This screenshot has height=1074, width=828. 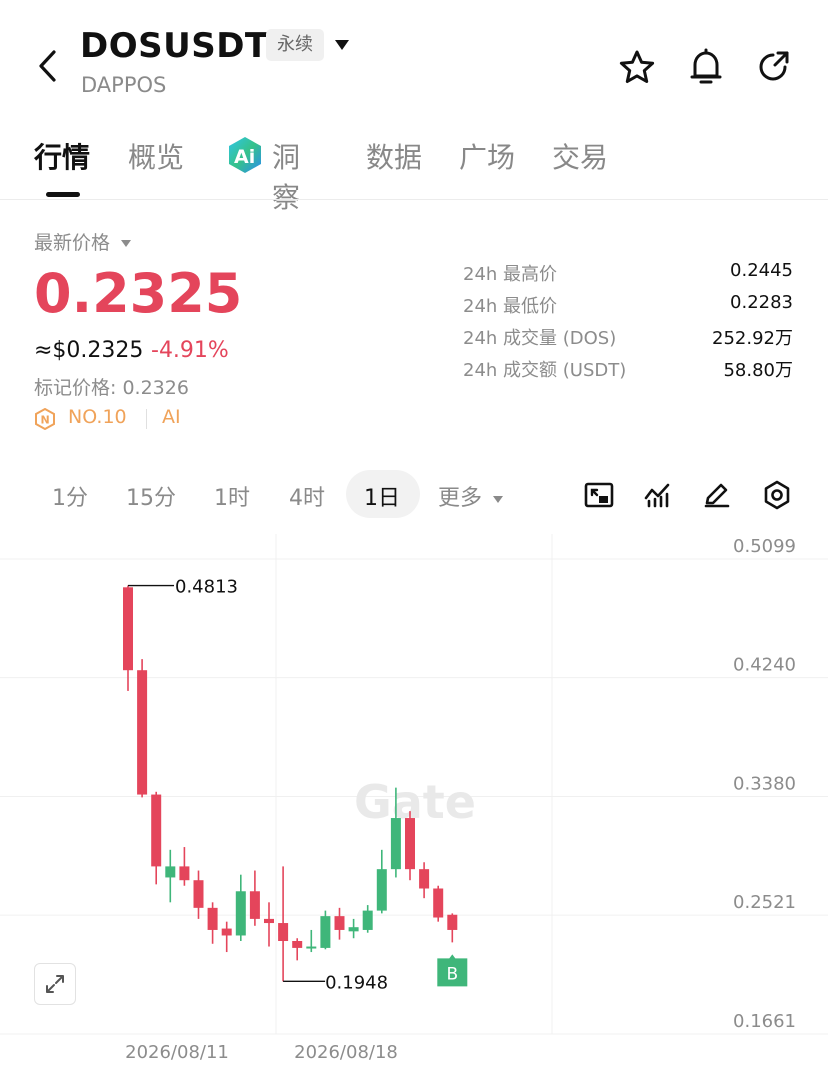 I want to click on high-marker-label: 0.4813, so click(x=206, y=587).